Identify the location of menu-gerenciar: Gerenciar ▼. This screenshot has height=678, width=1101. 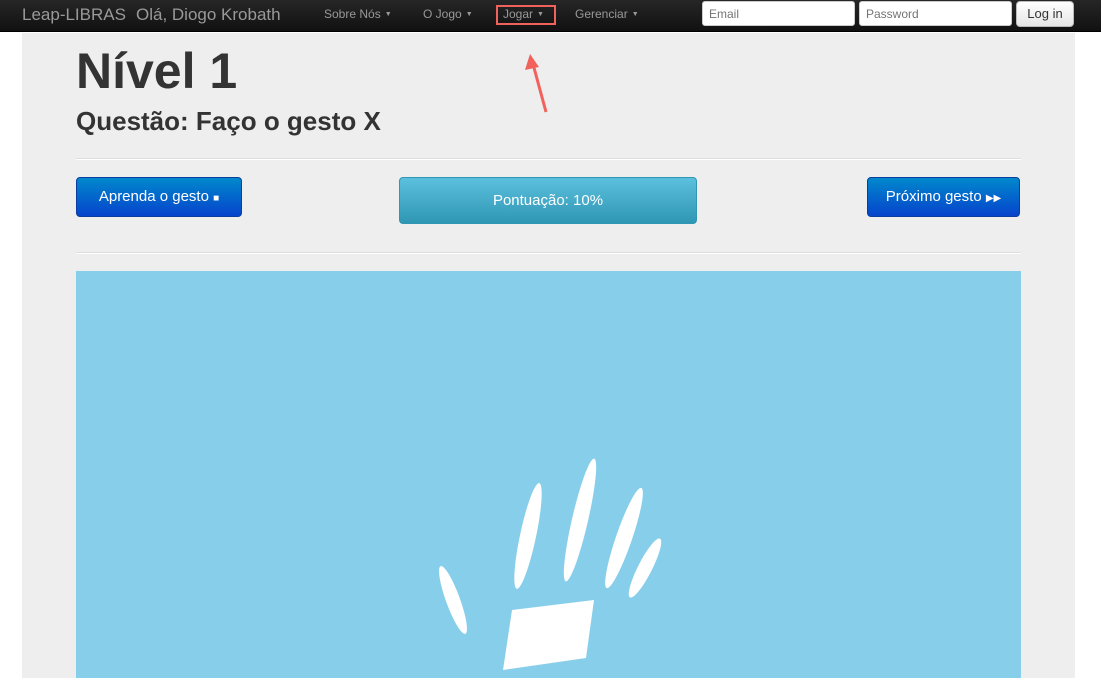
(607, 14).